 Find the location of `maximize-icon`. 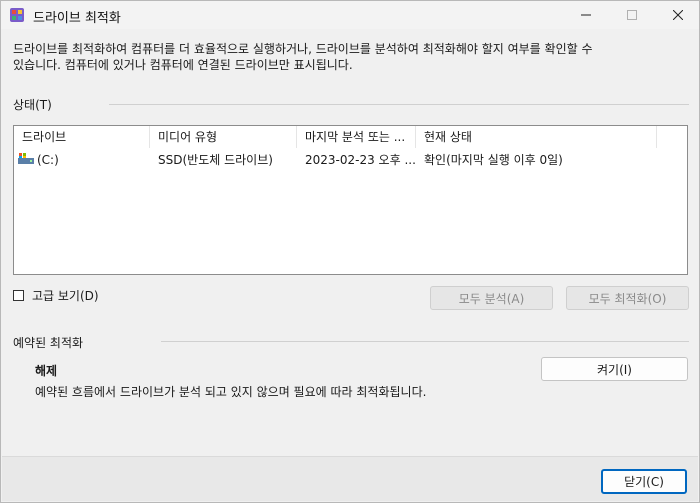

maximize-icon is located at coordinates (632, 15).